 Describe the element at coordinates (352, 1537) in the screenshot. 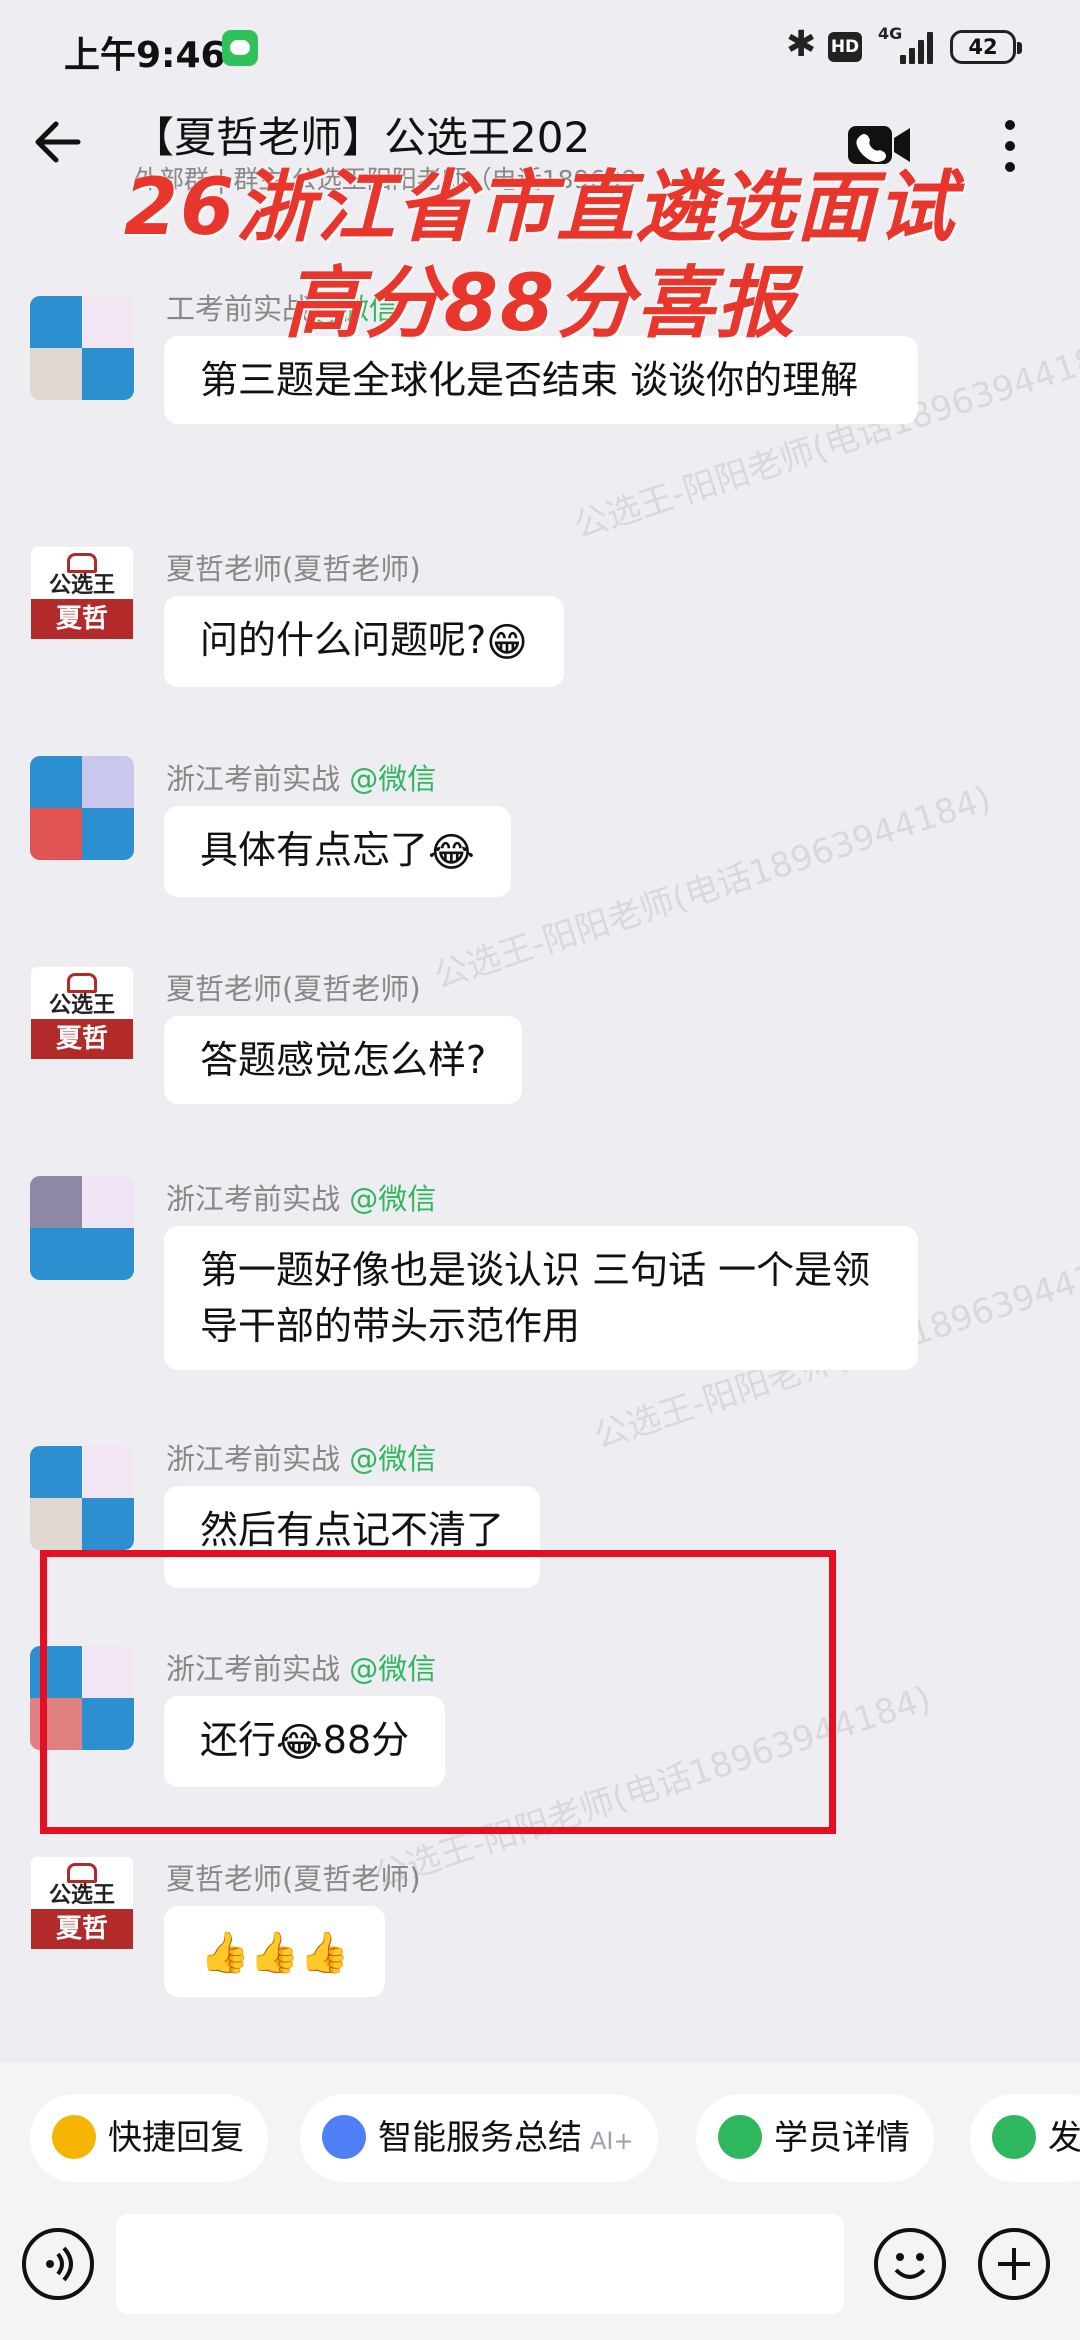

I see `message-bubble: 然后有点记不清了` at that location.